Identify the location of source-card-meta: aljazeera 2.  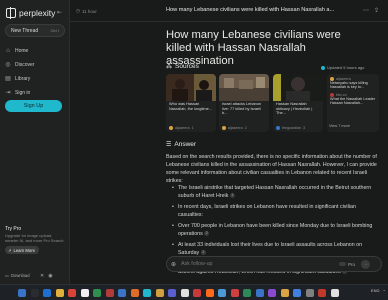
(234, 128).